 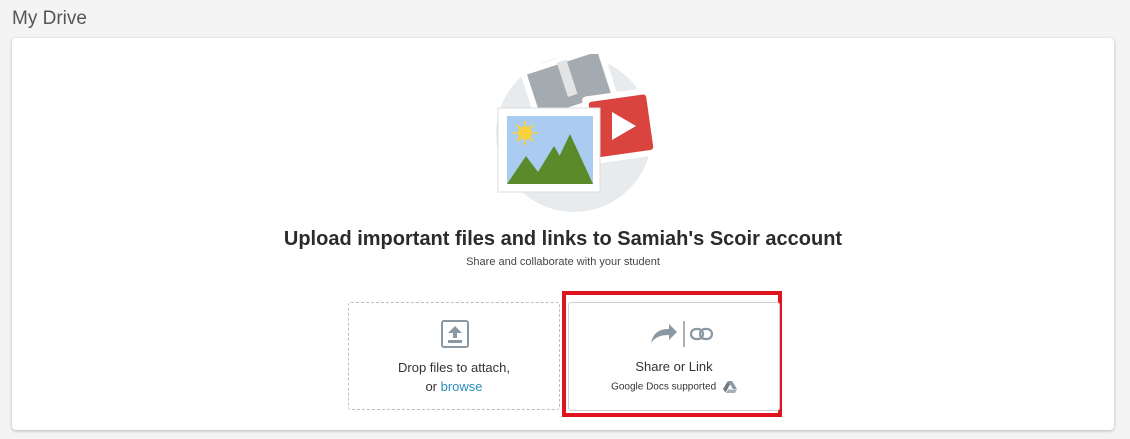 I want to click on upload-subline: Share and collaborate with your student, so click(x=563, y=262).